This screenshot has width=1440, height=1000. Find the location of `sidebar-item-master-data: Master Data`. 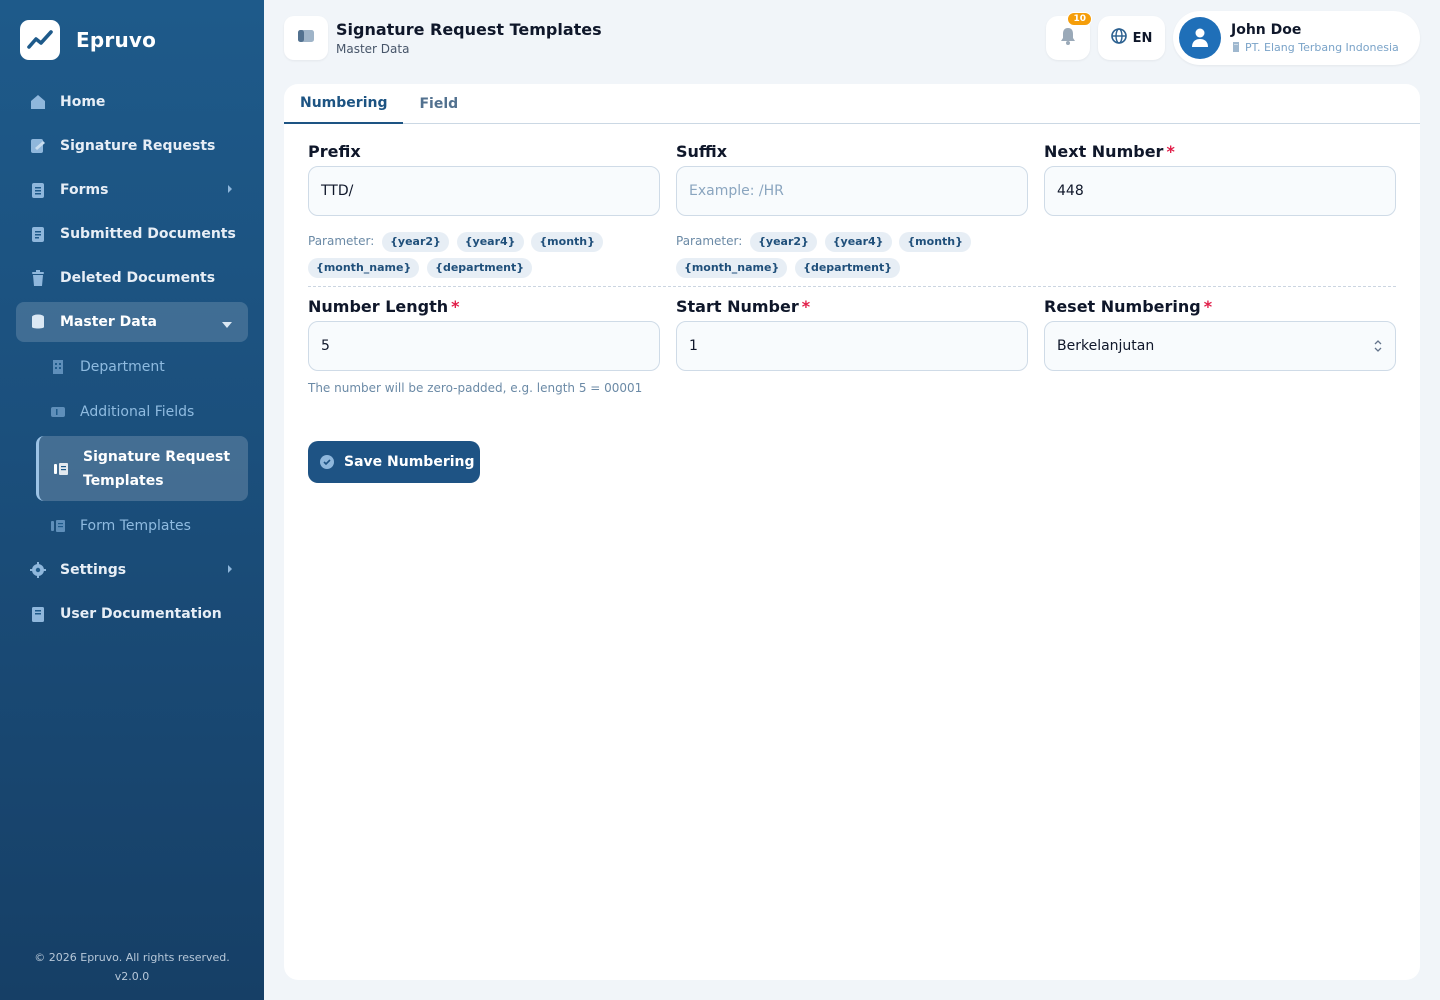

sidebar-item-master-data: Master Data is located at coordinates (132, 322).